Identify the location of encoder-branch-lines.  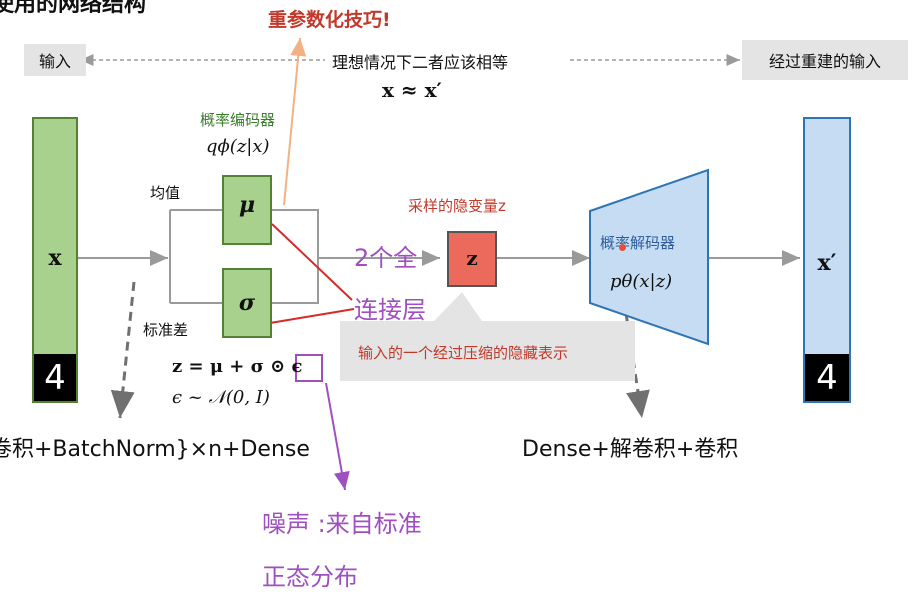
(195, 256).